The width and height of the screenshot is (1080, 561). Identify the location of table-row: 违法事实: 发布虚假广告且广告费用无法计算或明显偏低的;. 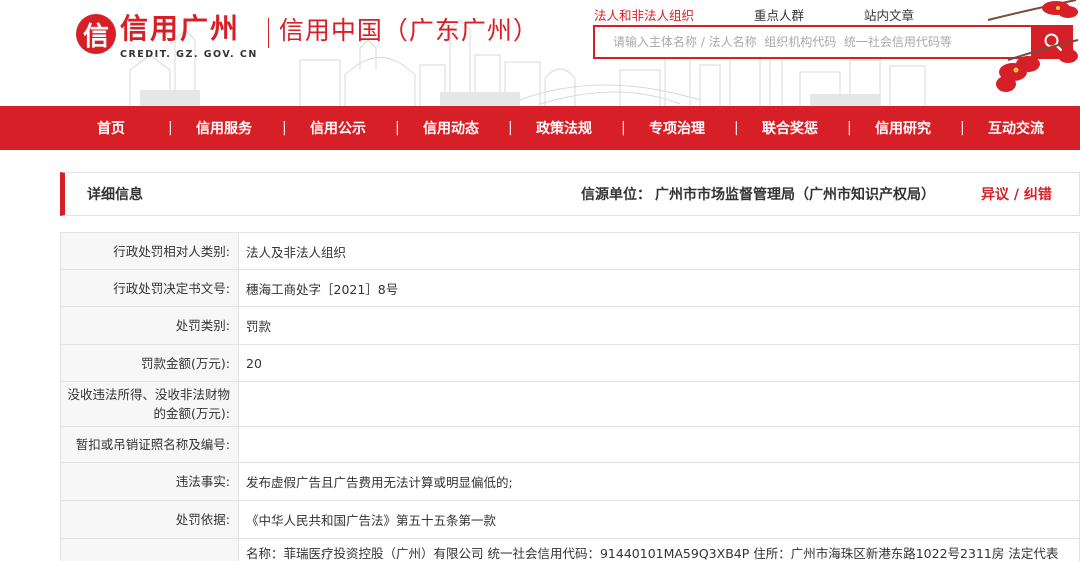
(570, 481).